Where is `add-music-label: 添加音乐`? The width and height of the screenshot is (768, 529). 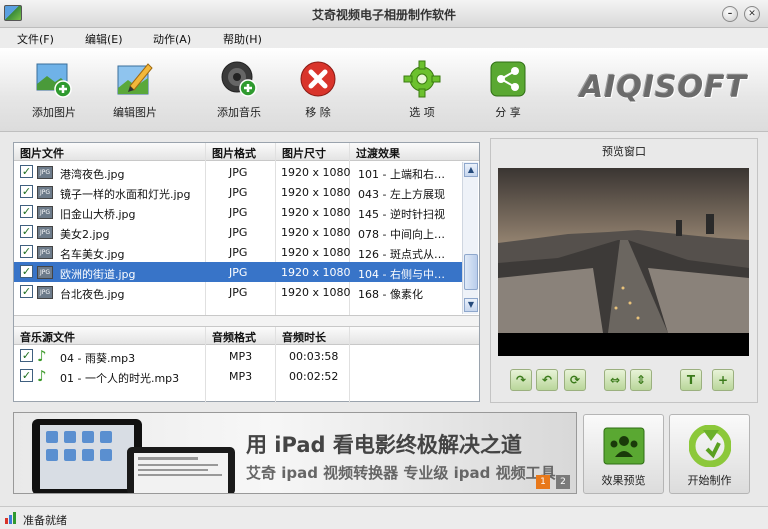
add-music-label: 添加音乐 is located at coordinates (239, 112).